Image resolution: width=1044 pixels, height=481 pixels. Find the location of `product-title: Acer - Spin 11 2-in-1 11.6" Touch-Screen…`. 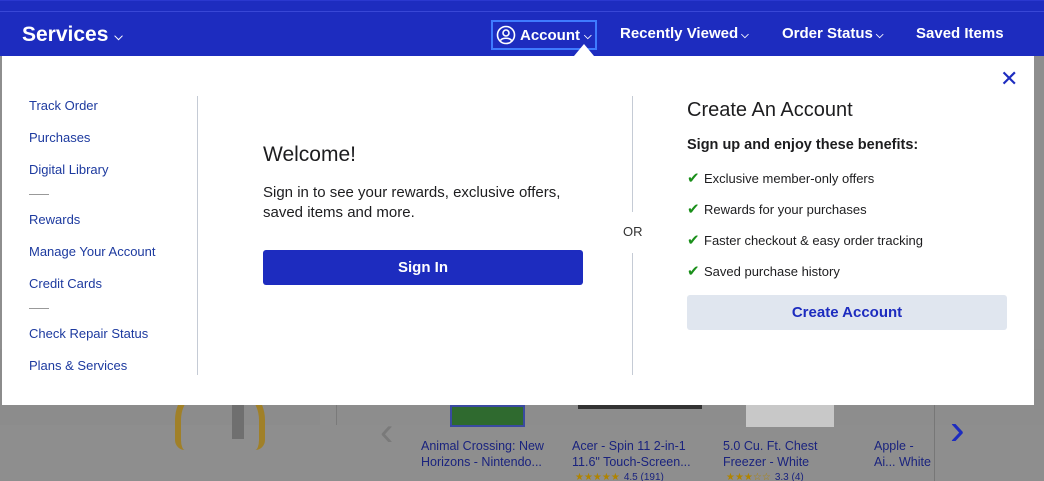

product-title: Acer - Spin 11 2-in-1 11.6" Touch-Screen… is located at coordinates (642, 454).